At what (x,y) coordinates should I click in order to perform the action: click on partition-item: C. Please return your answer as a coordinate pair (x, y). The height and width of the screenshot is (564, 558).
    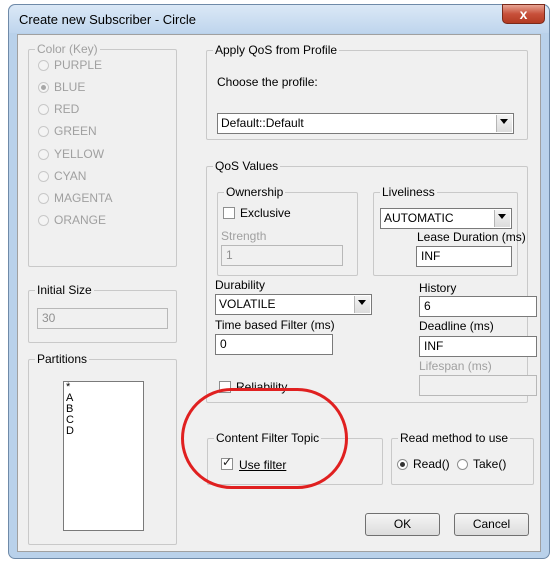
    Looking at the image, I should click on (103, 420).